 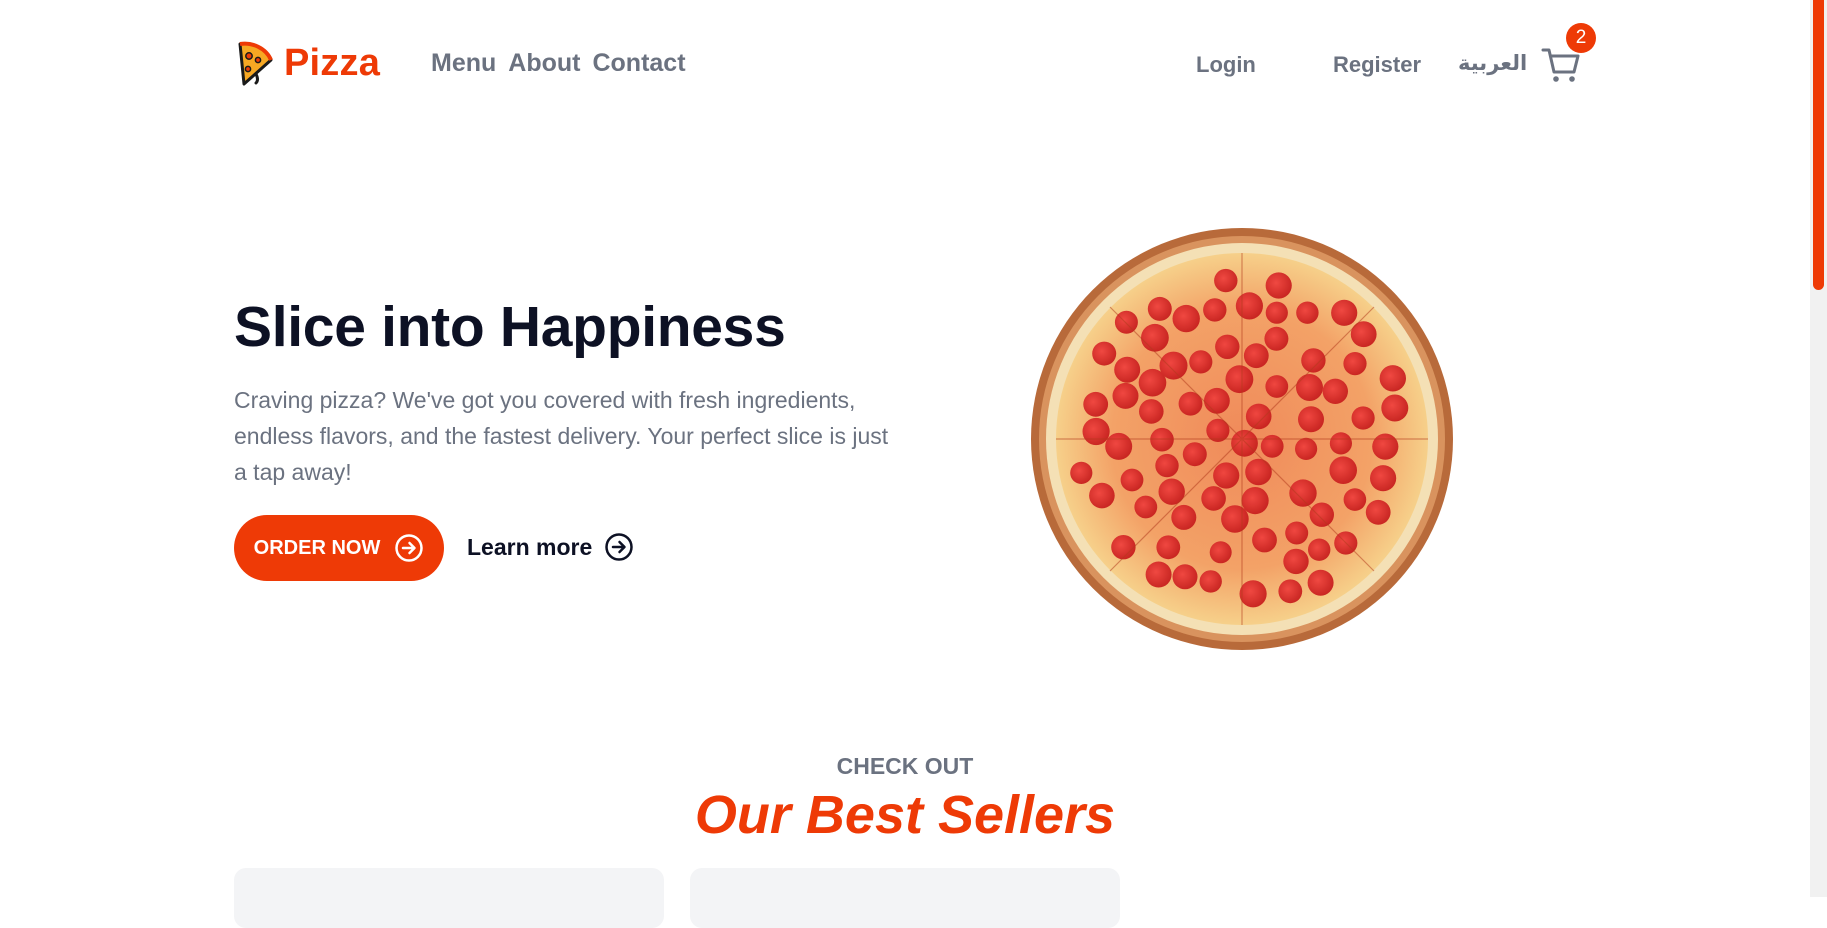 I want to click on learn-more-label: Learn more, so click(x=530, y=546).